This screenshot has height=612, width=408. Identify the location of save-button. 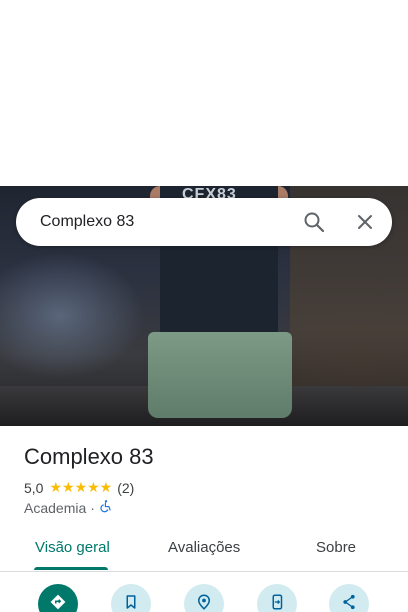
(131, 598).